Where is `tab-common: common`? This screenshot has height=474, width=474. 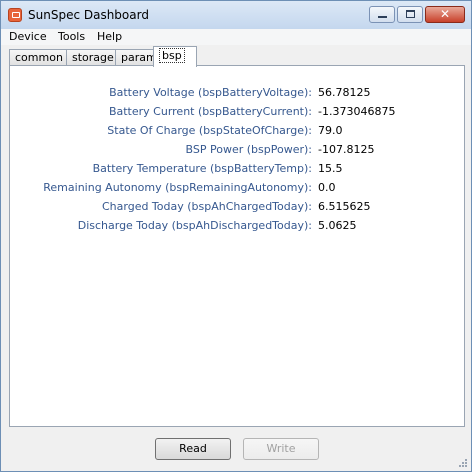 tab-common: common is located at coordinates (38, 57).